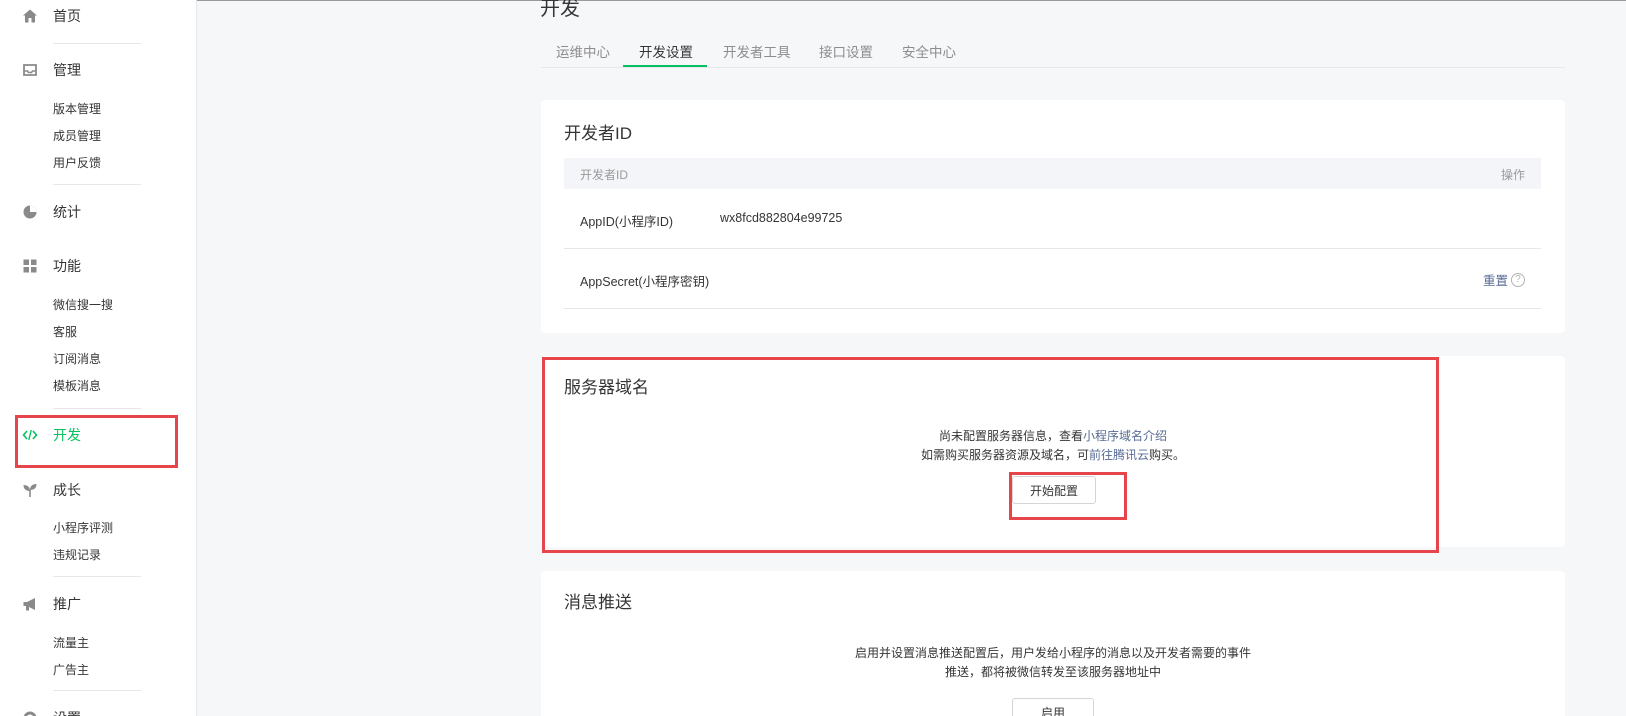 The image size is (1626, 716). What do you see at coordinates (71, 670) in the screenshot?
I see `sidebar-subitem-advertiser: 广告主` at bounding box center [71, 670].